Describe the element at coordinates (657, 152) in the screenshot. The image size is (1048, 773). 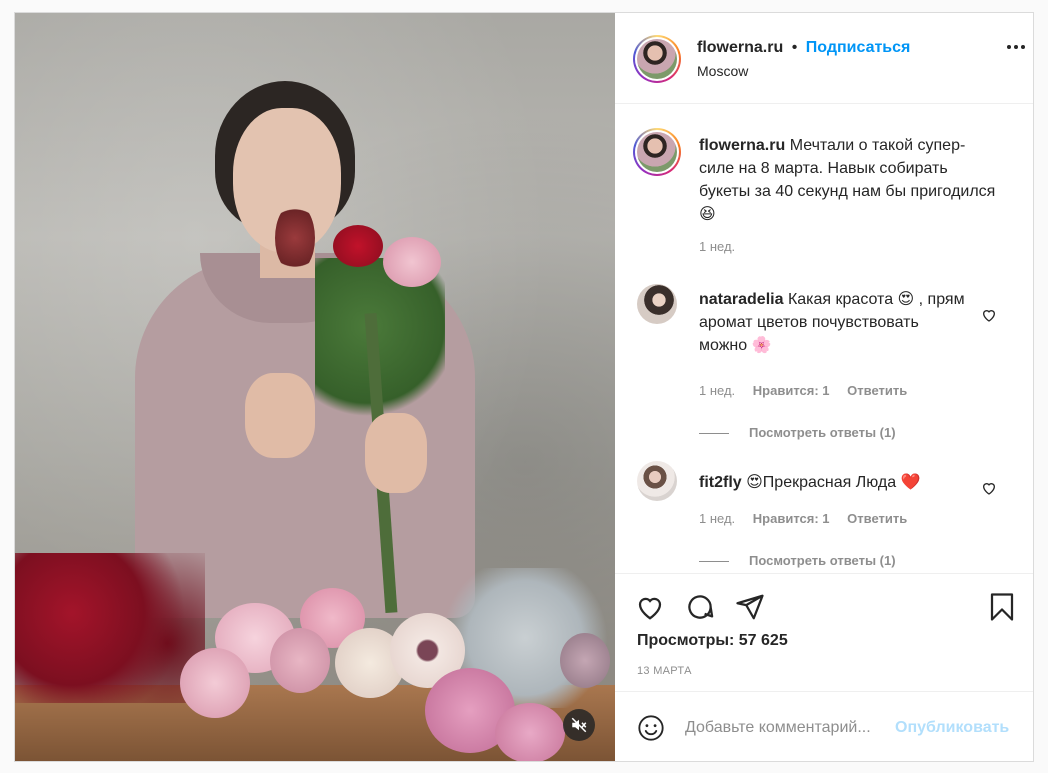
I see `caption-author-avatar` at that location.